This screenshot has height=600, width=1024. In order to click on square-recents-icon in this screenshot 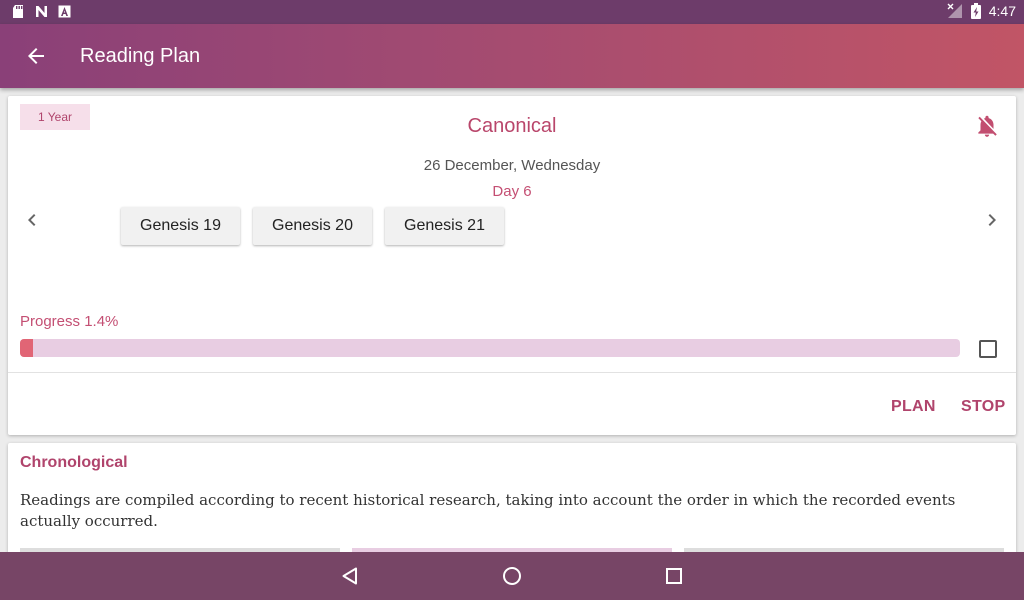, I will do `click(674, 576)`.